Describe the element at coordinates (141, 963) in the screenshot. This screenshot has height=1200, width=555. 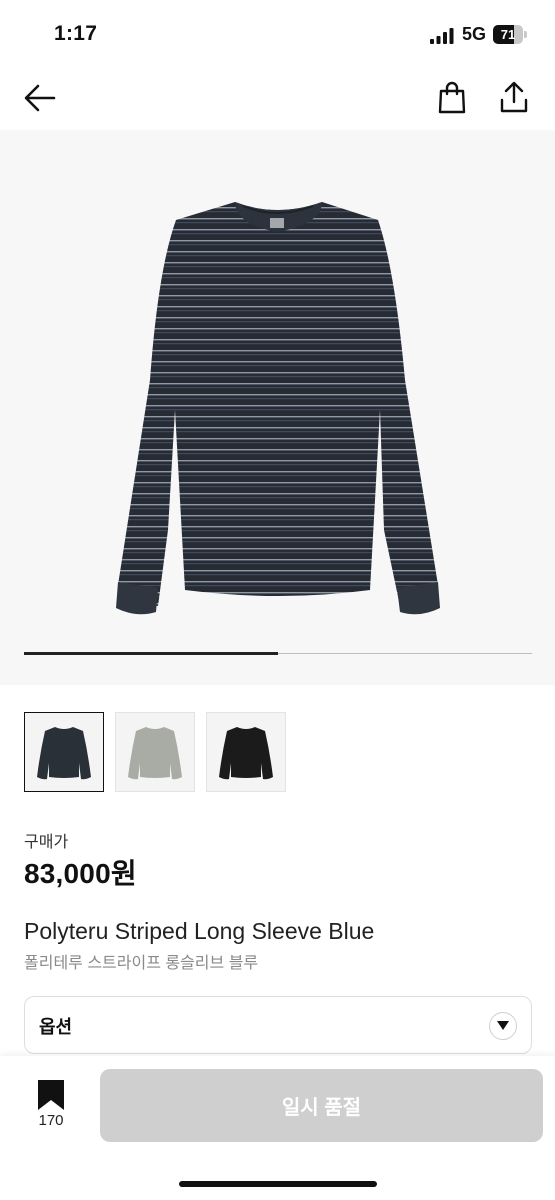
I see `product-name-ko: 폴리테루 스트라이프 롱슬리브 블루` at that location.